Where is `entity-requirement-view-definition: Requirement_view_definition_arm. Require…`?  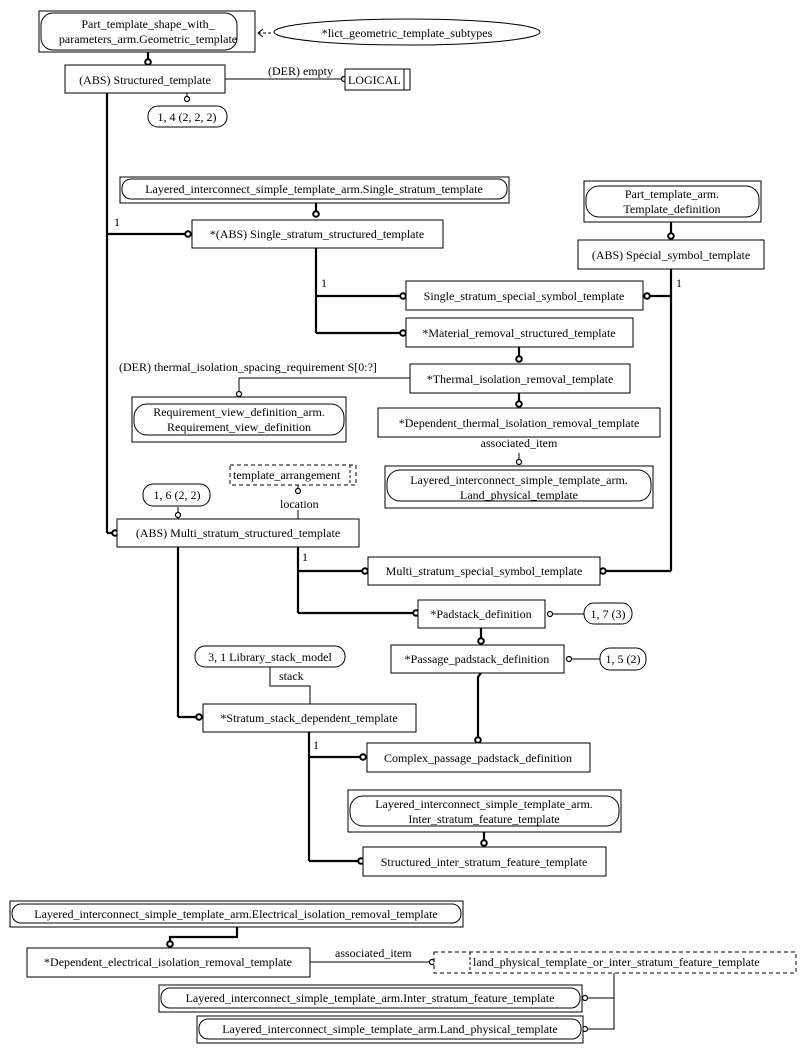 entity-requirement-view-definition: Requirement_view_definition_arm. Require… is located at coordinates (239, 419).